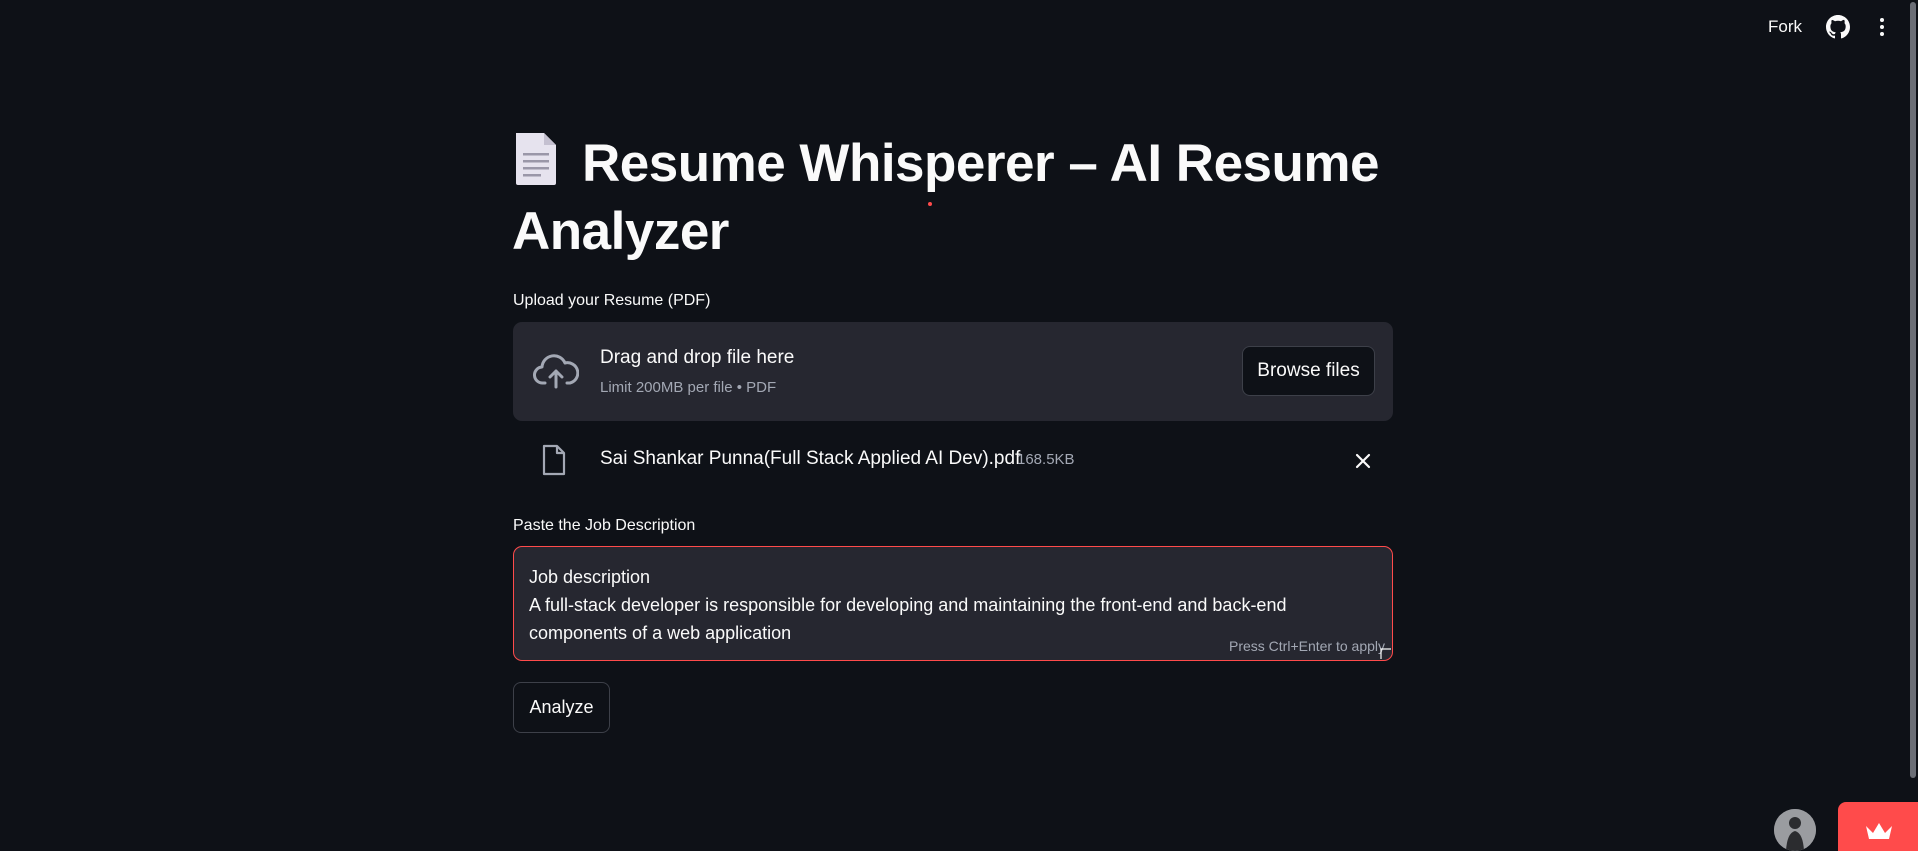  What do you see at coordinates (1913, 390) in the screenshot?
I see `scrollbar-thumb` at bounding box center [1913, 390].